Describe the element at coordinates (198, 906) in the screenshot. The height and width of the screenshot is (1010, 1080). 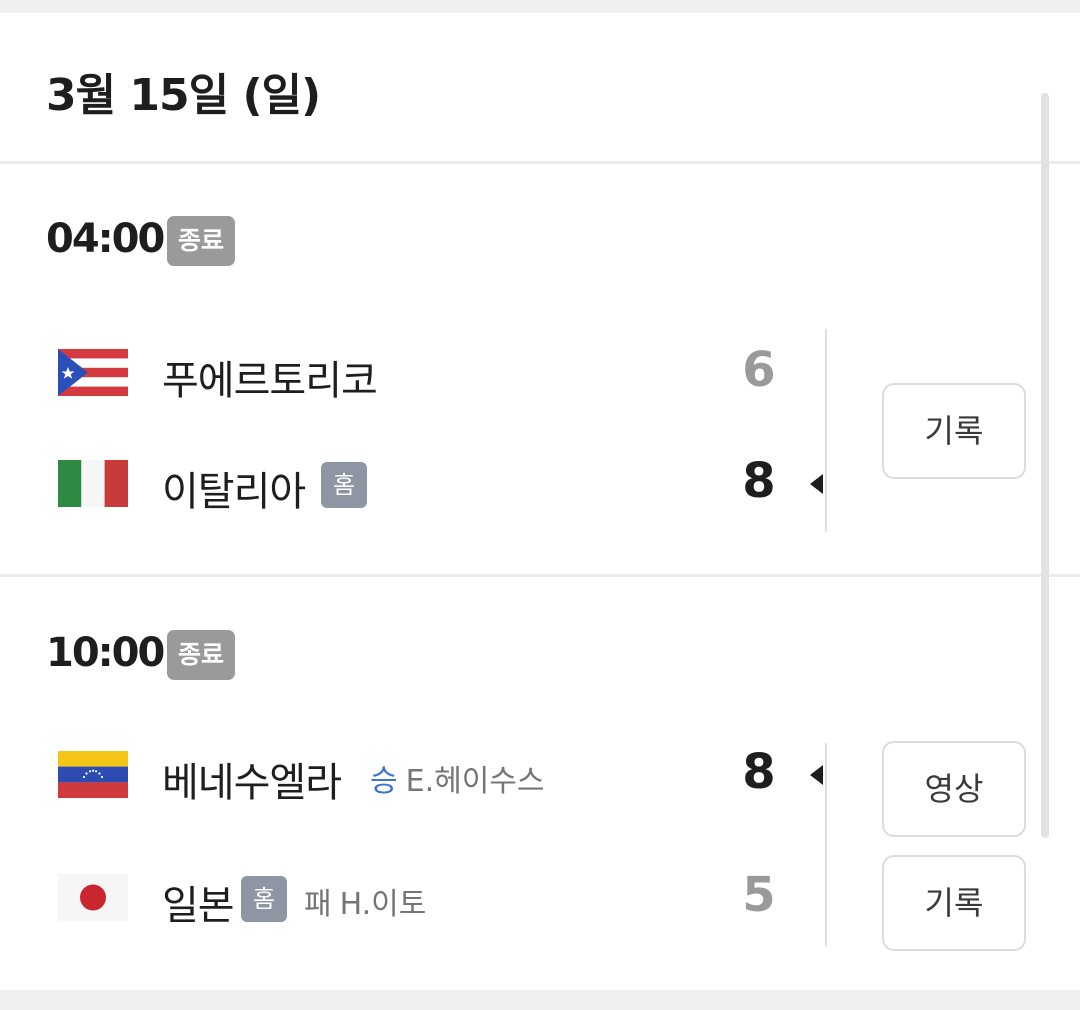
I see `team-name: 일본` at that location.